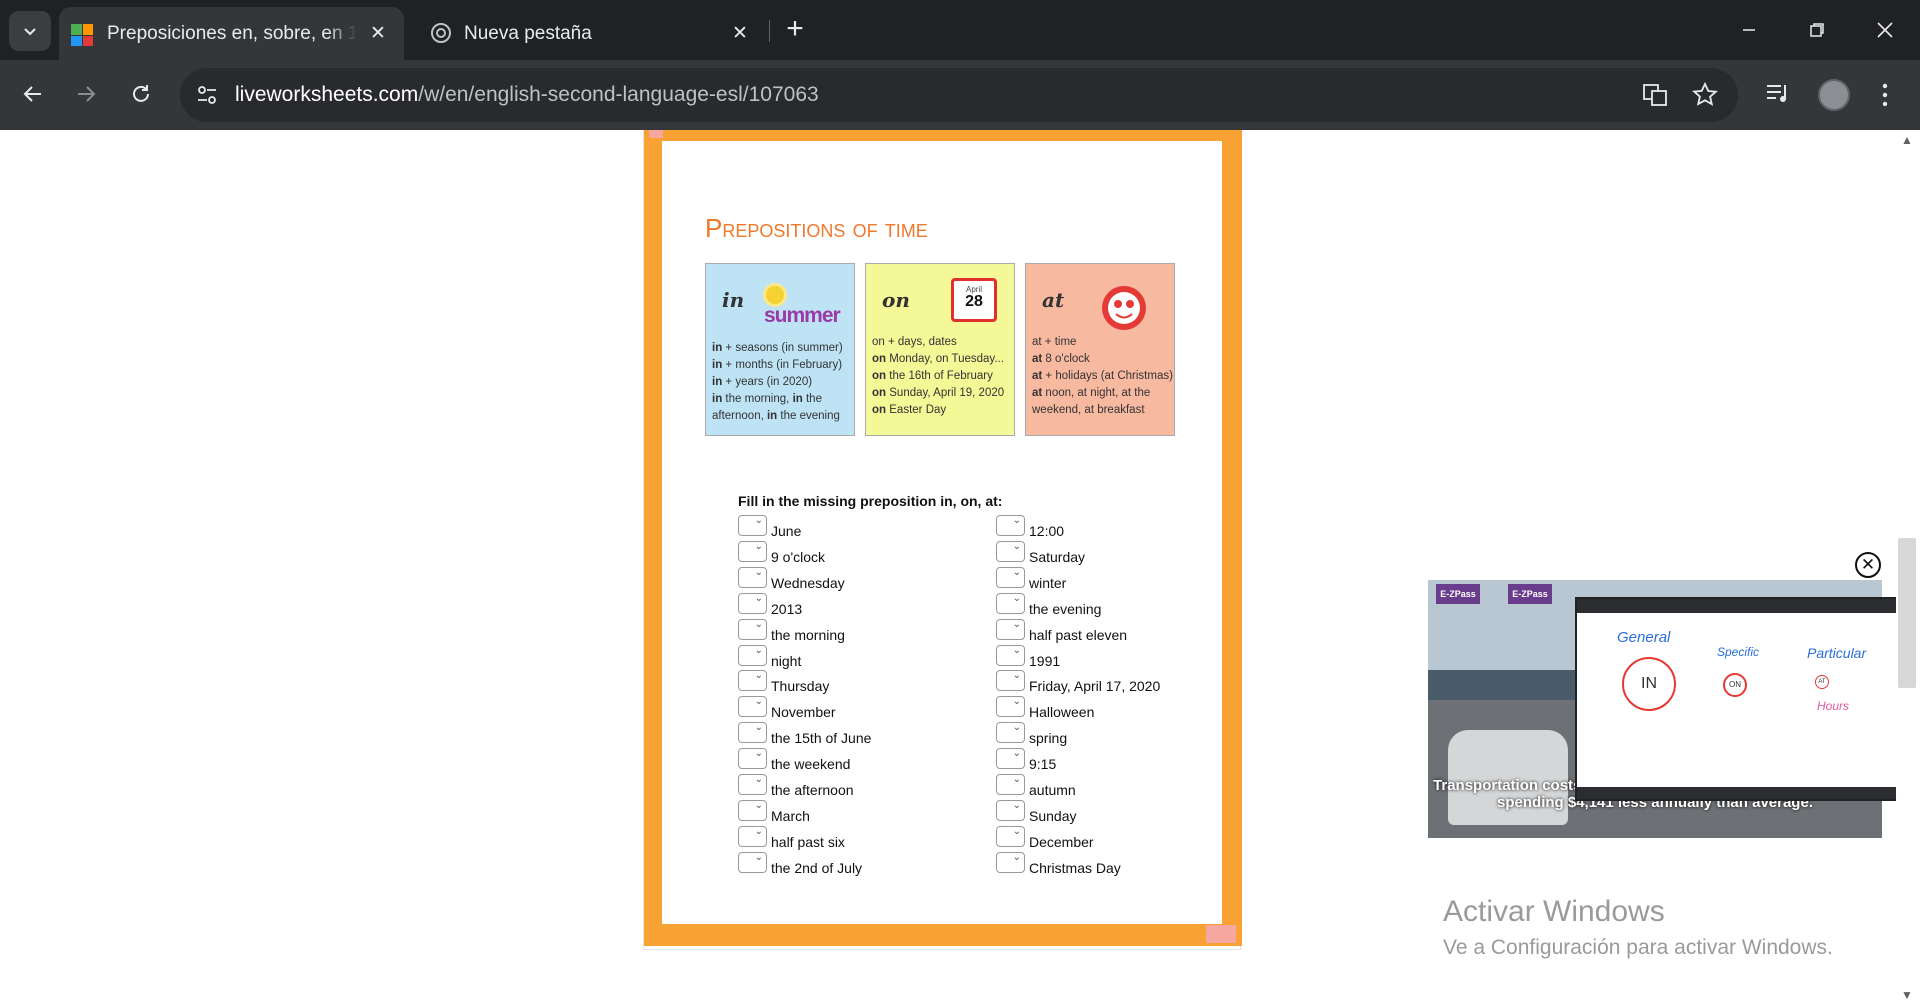 Image resolution: width=1920 pixels, height=1008 pixels. What do you see at coordinates (790, 815) in the screenshot?
I see `exercise-item-text: March` at bounding box center [790, 815].